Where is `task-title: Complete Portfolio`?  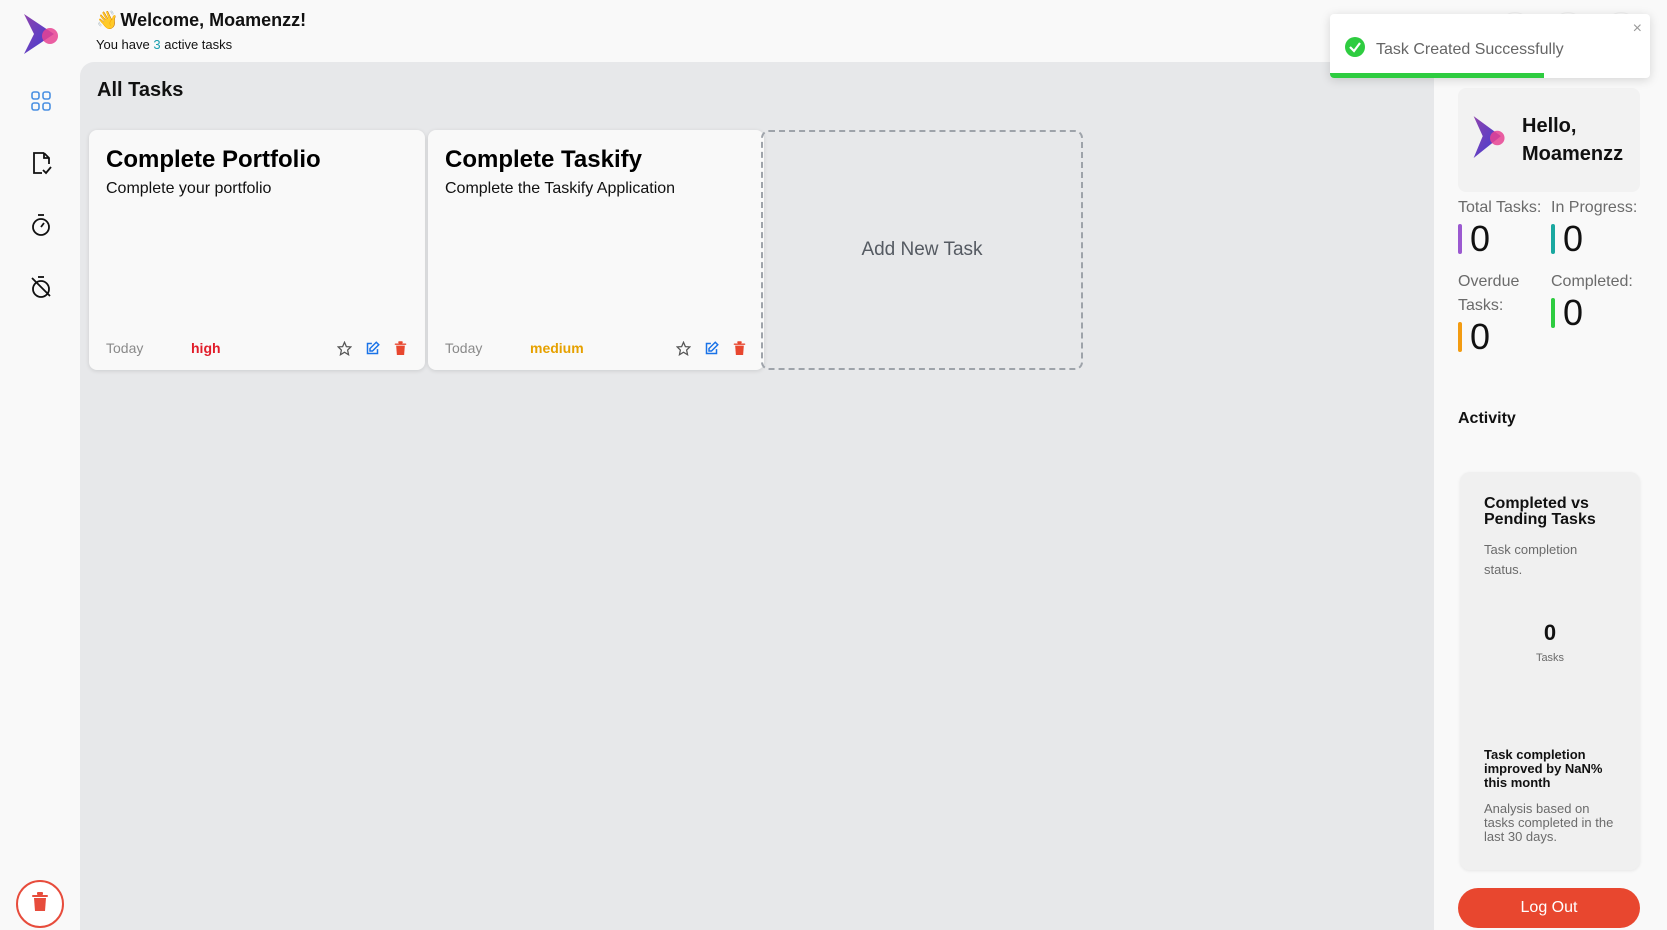
task-title: Complete Portfolio is located at coordinates (213, 159).